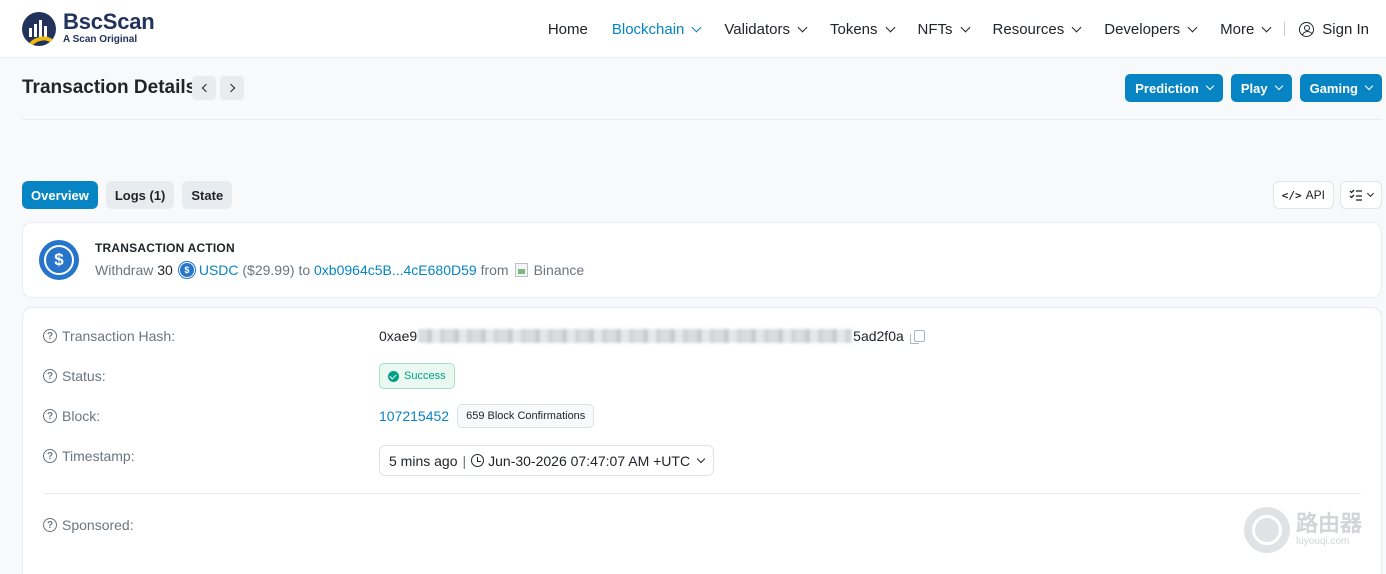  What do you see at coordinates (648, 29) in the screenshot?
I see `nav-blockchain-label: Blockchain` at bounding box center [648, 29].